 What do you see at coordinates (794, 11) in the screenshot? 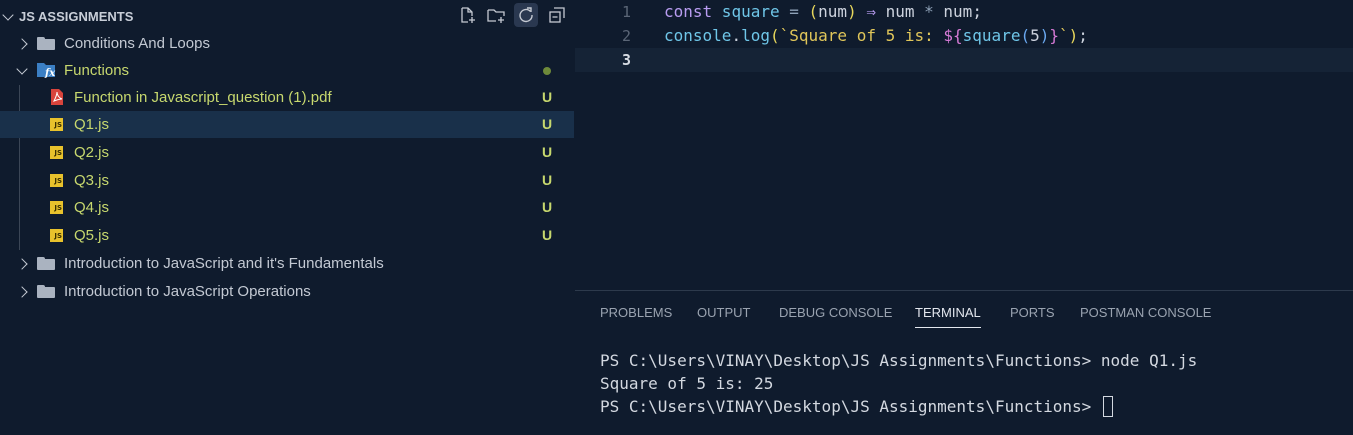
I see `code-token: =` at bounding box center [794, 11].